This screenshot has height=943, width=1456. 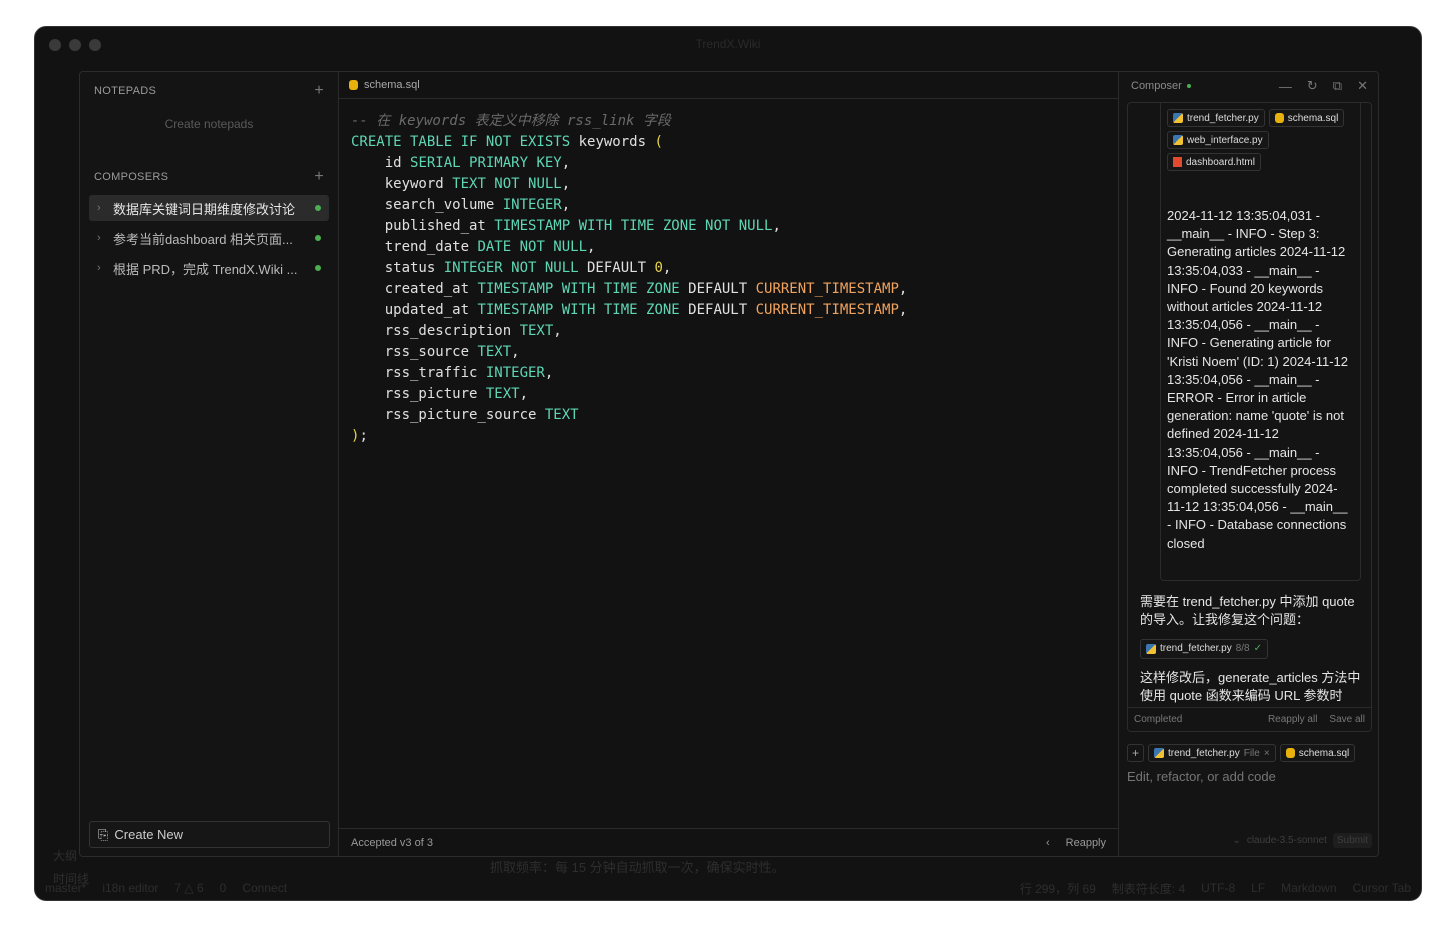 I want to click on popout-icon: ⧉, so click(x=1337, y=86).